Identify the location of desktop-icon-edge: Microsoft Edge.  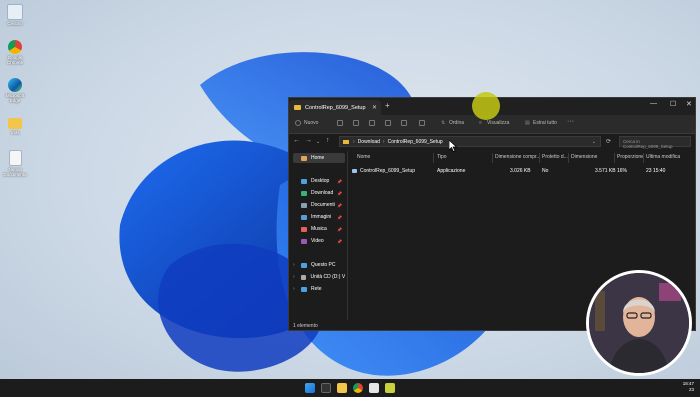
(15, 90).